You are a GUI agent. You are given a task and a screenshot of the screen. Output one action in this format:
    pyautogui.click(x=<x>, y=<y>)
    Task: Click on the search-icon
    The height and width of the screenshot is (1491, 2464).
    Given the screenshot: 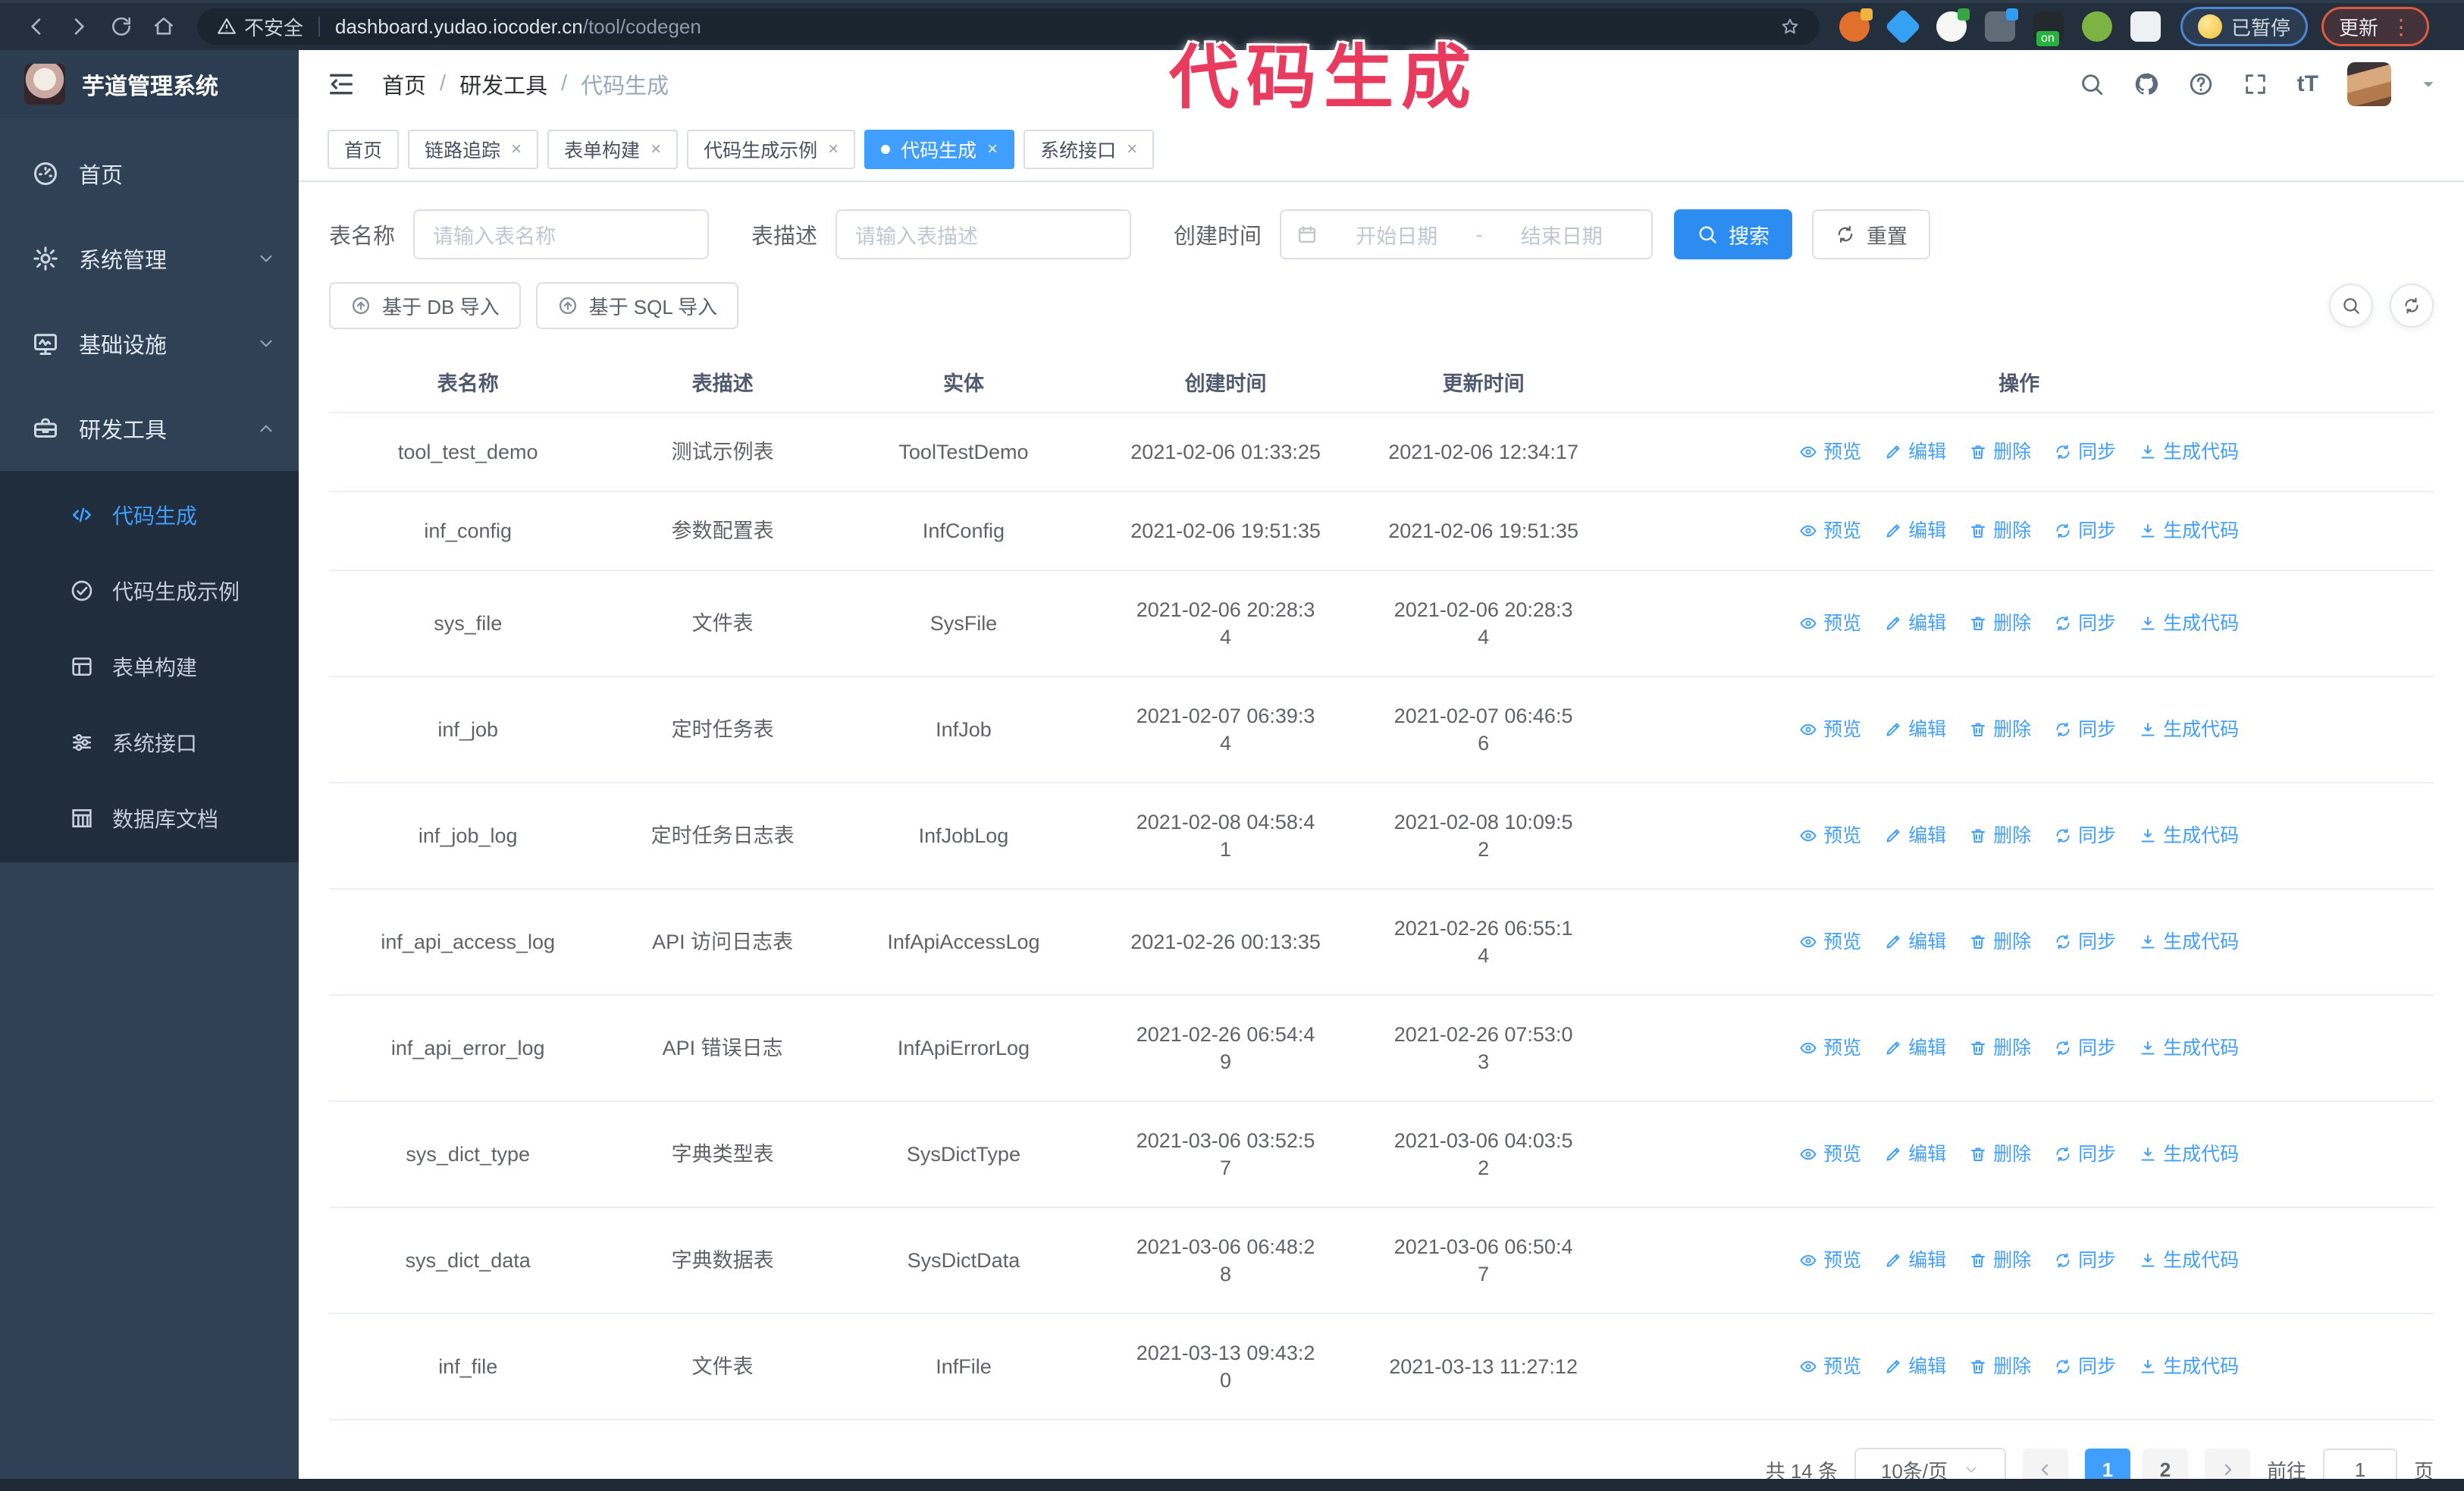 What is the action you would take?
    pyautogui.click(x=2092, y=84)
    